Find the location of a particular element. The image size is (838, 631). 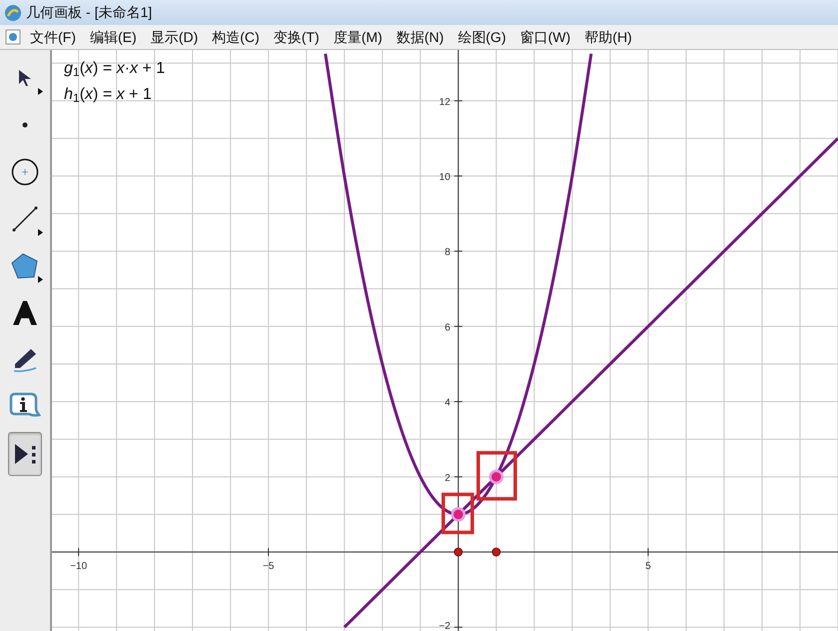

menu-item: 绘图(G) is located at coordinates (482, 37).